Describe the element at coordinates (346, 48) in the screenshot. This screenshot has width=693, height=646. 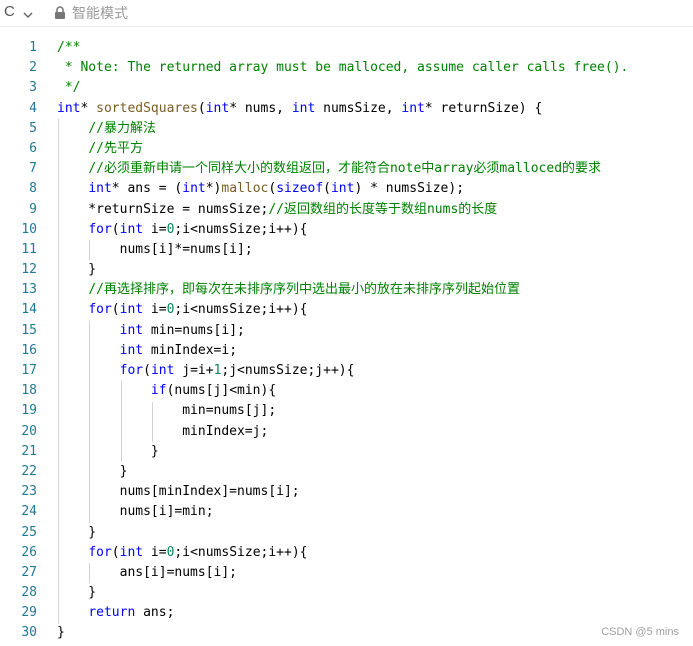
I see `code-line: 1 /**` at that location.